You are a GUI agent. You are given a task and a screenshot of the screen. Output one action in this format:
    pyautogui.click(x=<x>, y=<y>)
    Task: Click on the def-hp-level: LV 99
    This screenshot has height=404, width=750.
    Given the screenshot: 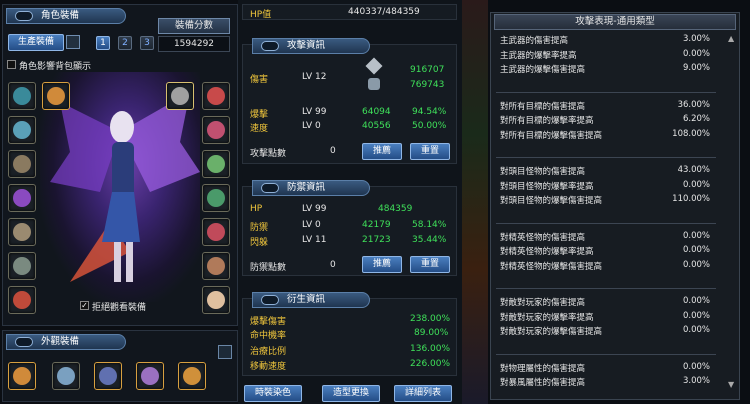 What is the action you would take?
    pyautogui.click(x=314, y=209)
    